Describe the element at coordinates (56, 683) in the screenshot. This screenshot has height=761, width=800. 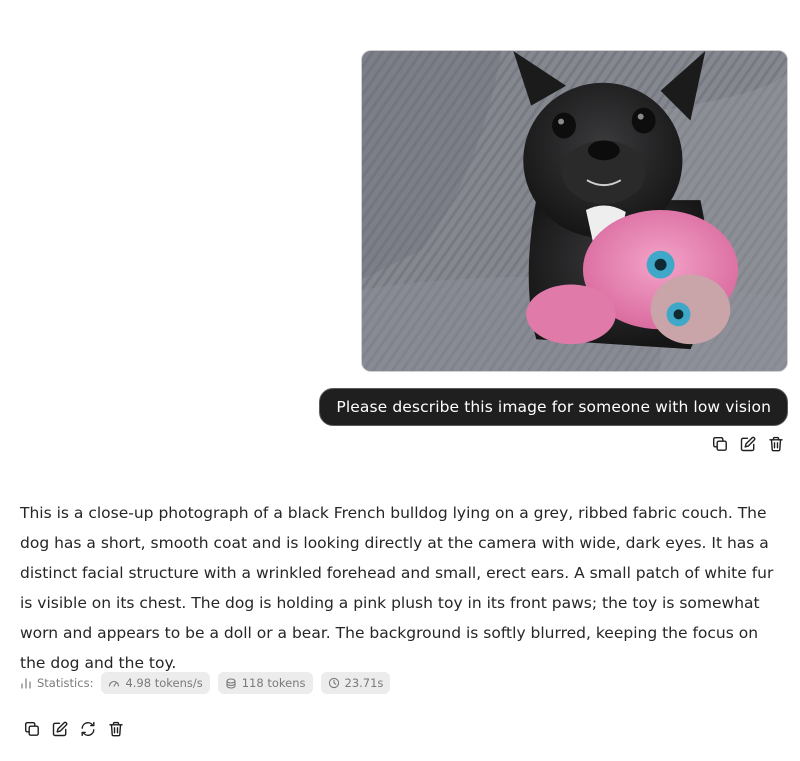
I see `statistics-label: Statistics:` at that location.